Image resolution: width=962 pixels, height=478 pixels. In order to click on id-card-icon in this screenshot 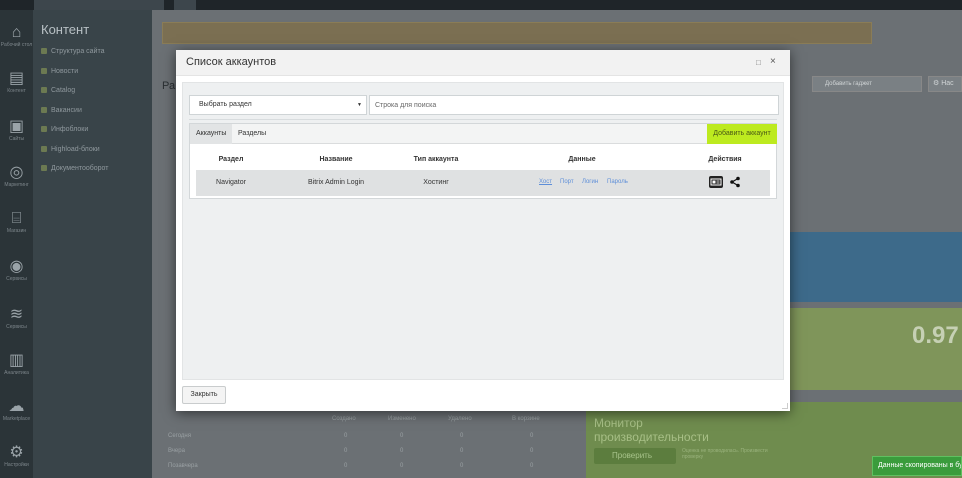, I will do `click(716, 182)`.